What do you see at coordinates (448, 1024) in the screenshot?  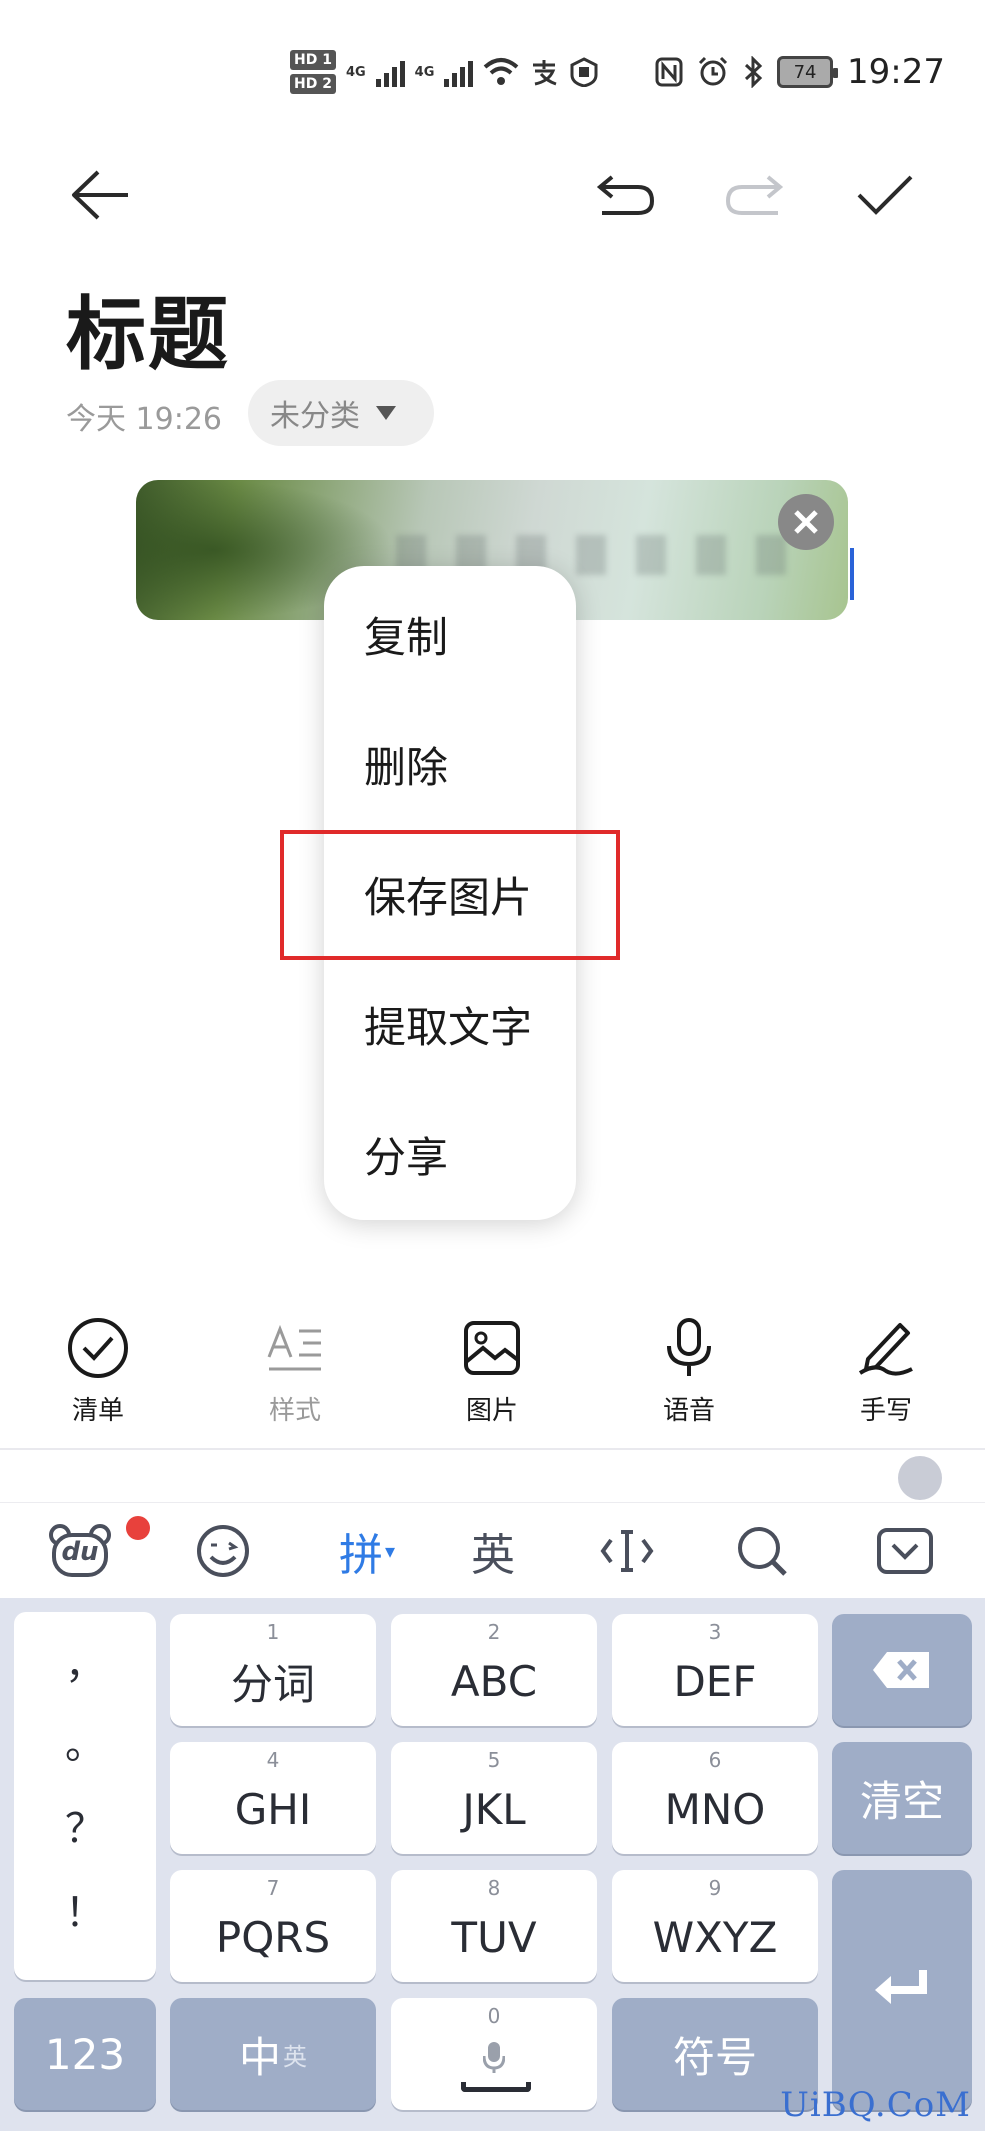 I see `menu-item-extract-text: 提取文字` at bounding box center [448, 1024].